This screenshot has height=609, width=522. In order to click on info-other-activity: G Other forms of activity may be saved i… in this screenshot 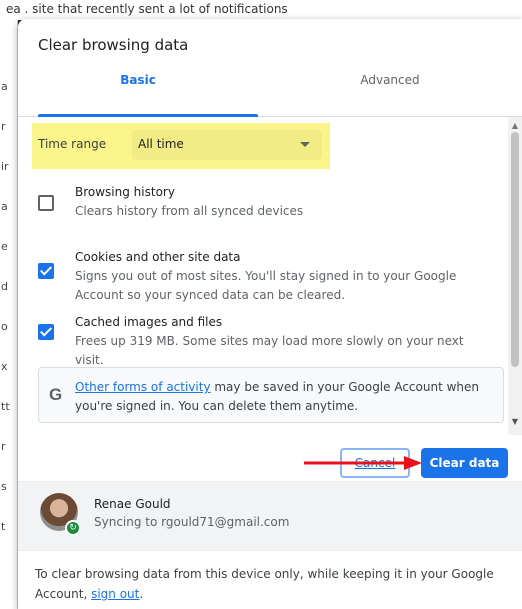, I will do `click(271, 395)`.